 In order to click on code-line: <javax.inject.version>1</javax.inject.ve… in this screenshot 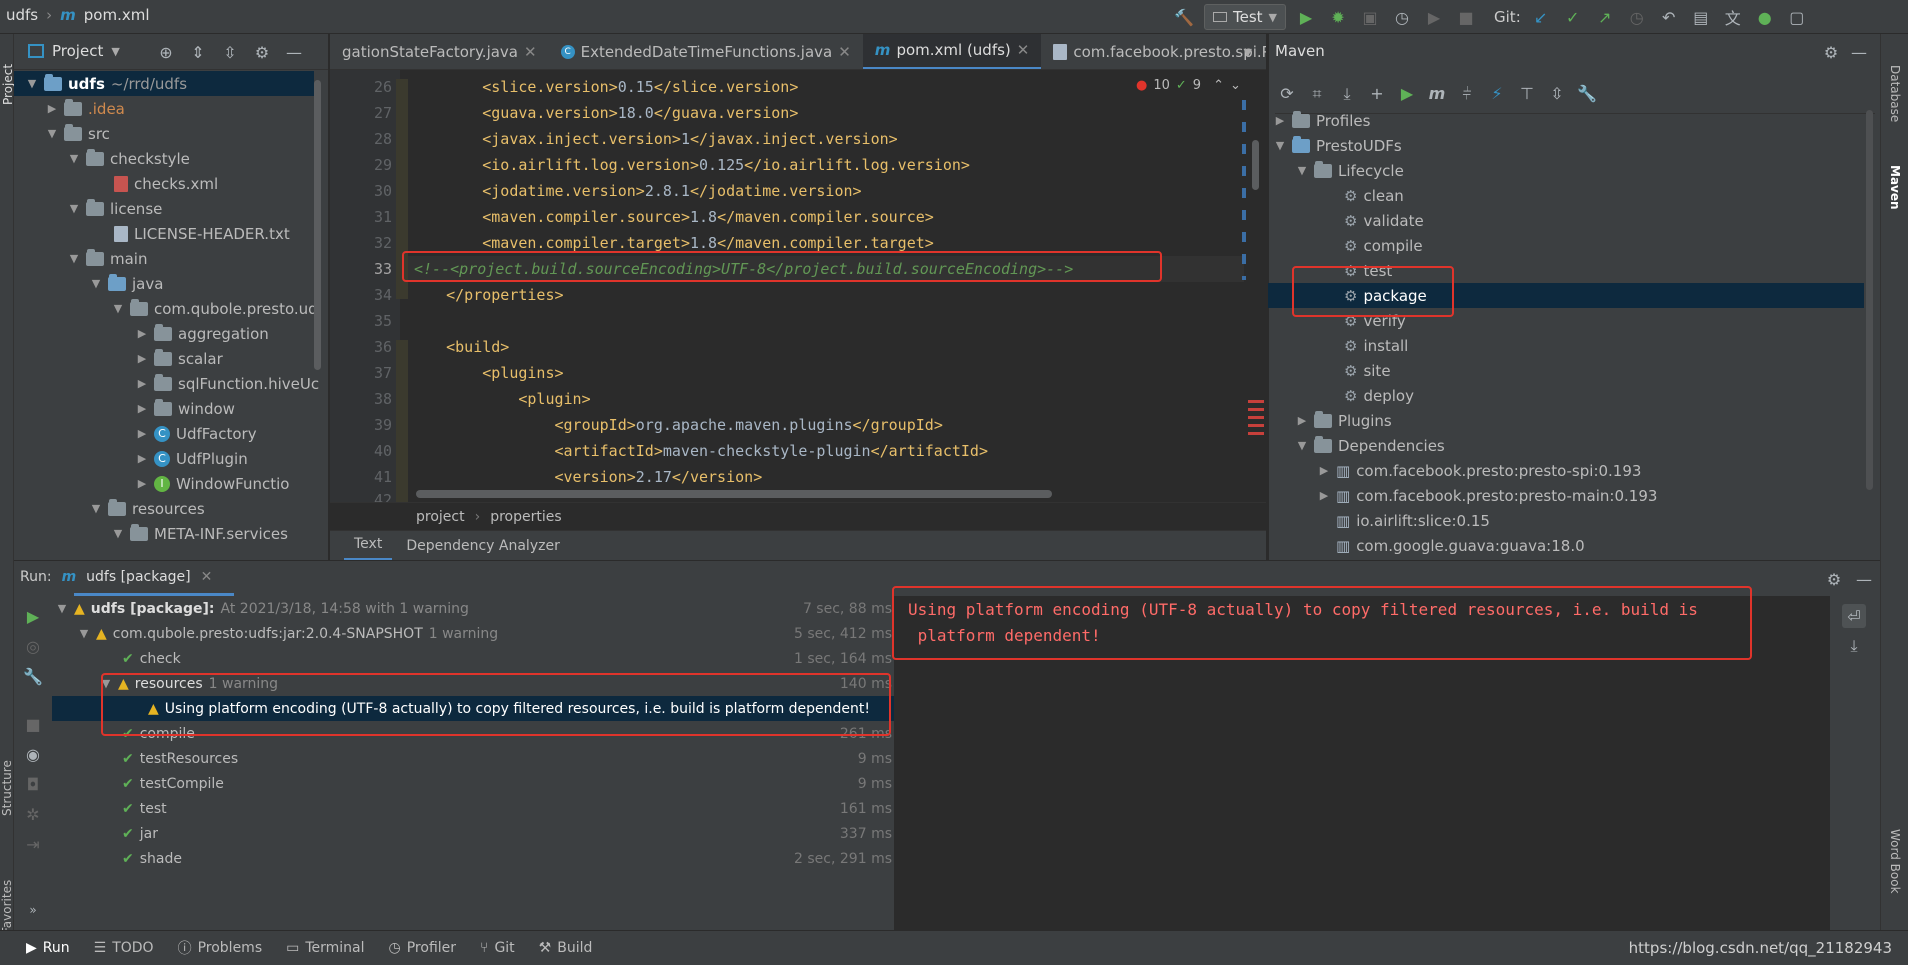, I will do `click(653, 139)`.